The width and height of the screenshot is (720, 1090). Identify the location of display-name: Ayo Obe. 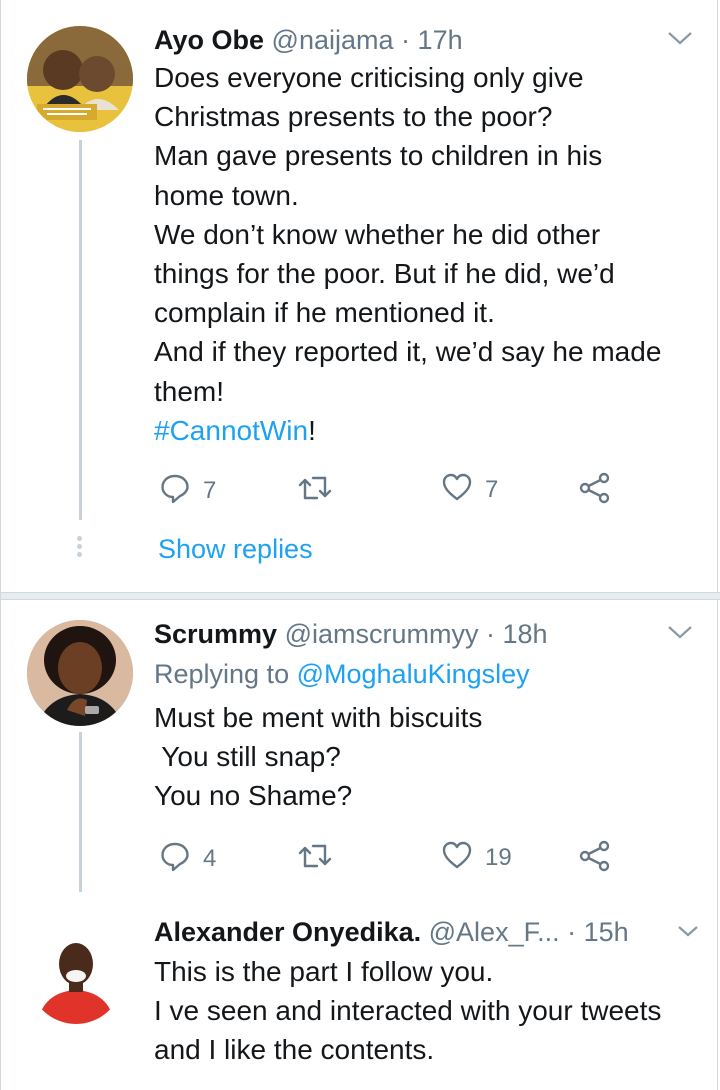
(209, 40).